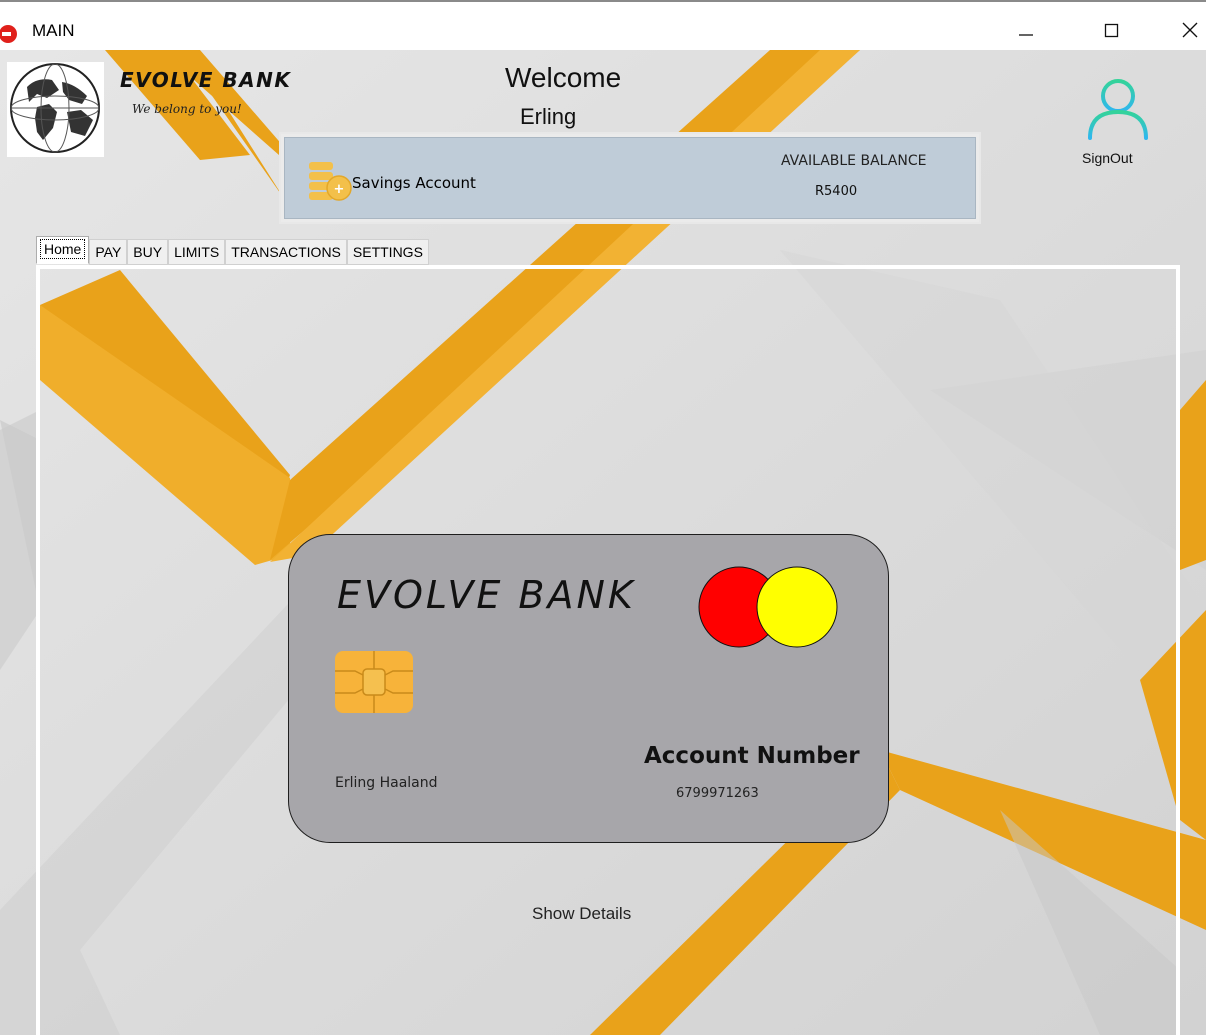 The height and width of the screenshot is (1035, 1206). I want to click on minimize-icon, so click(1026, 35).